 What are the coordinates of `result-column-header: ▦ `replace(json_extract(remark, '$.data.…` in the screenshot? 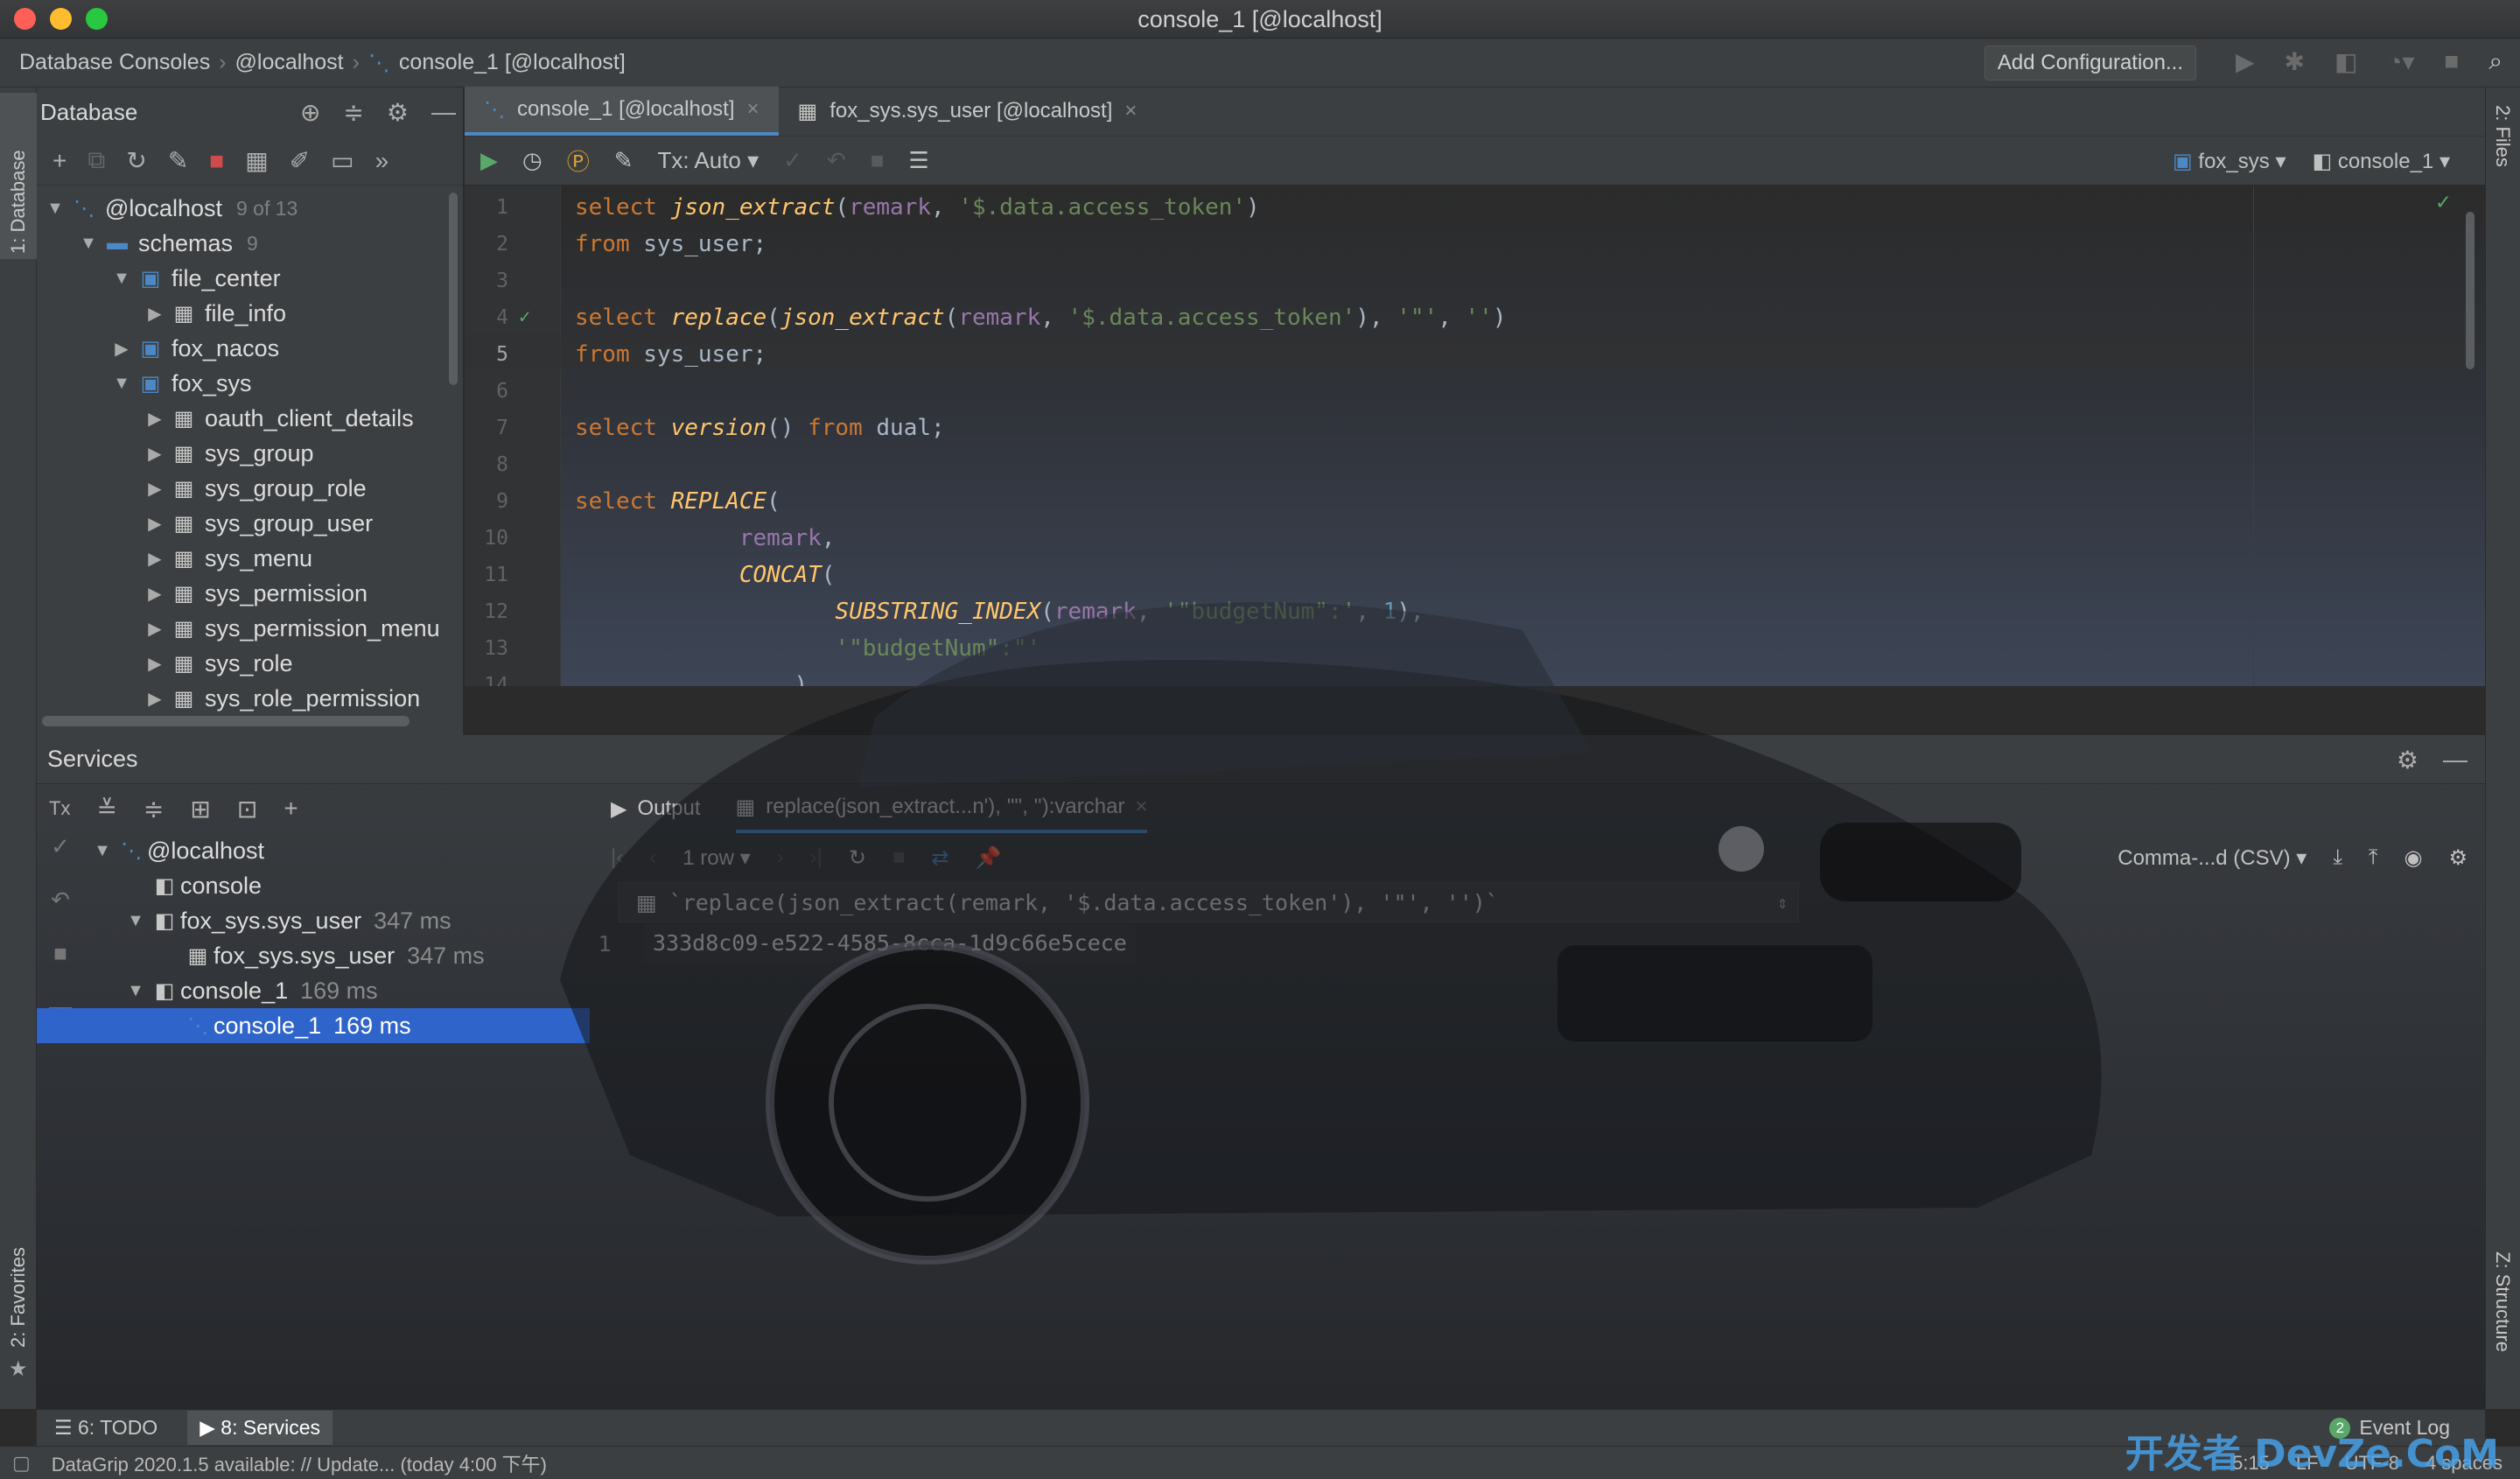 It's located at (1208, 902).